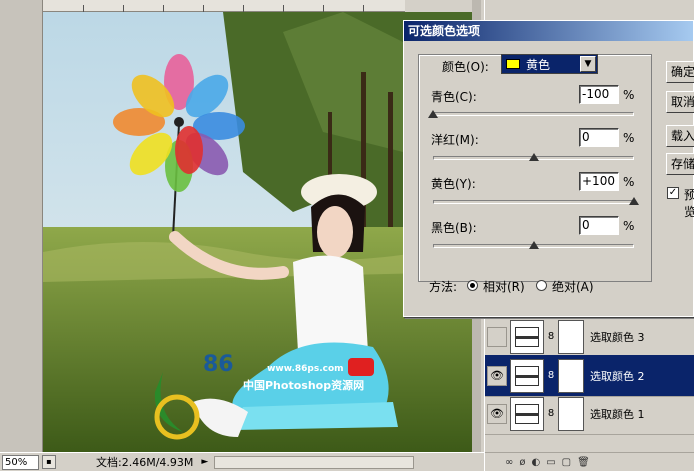  What do you see at coordinates (443, 287) in the screenshot?
I see `method-label: 方法:` at bounding box center [443, 287].